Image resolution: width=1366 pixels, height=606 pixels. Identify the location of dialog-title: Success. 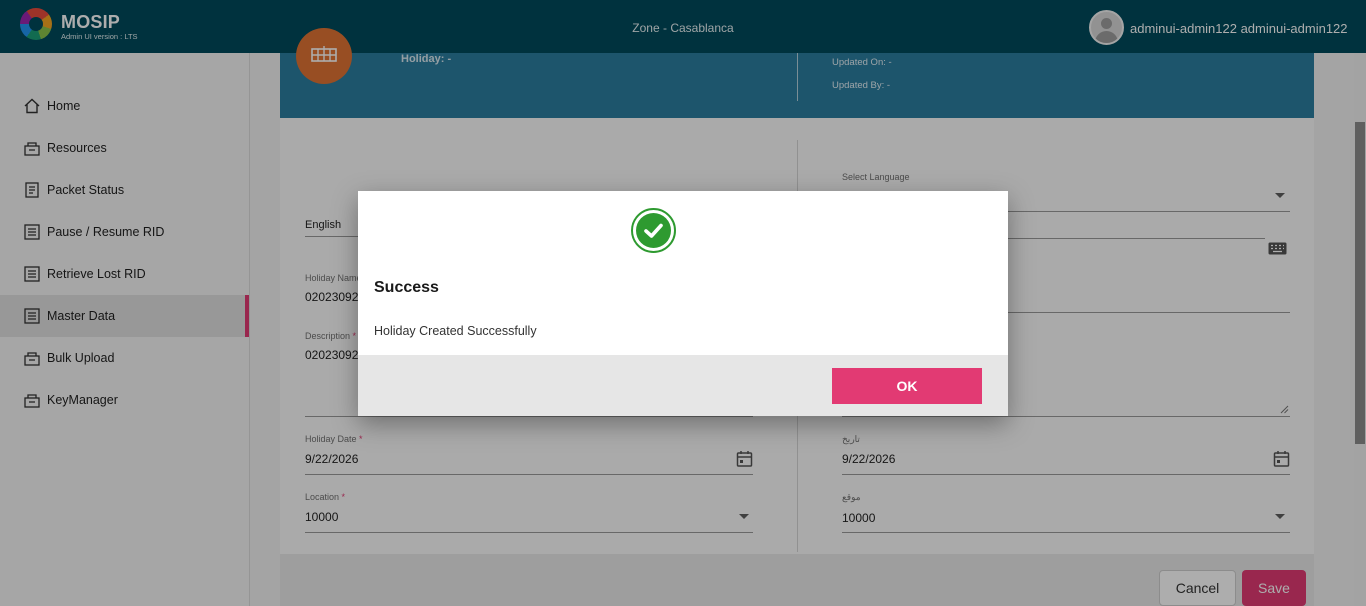
(406, 287).